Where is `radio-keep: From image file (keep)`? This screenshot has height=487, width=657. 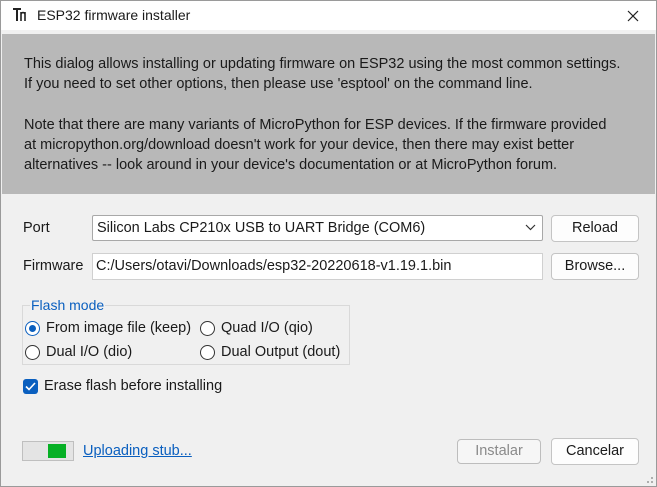
radio-keep: From image file (keep) is located at coordinates (108, 328).